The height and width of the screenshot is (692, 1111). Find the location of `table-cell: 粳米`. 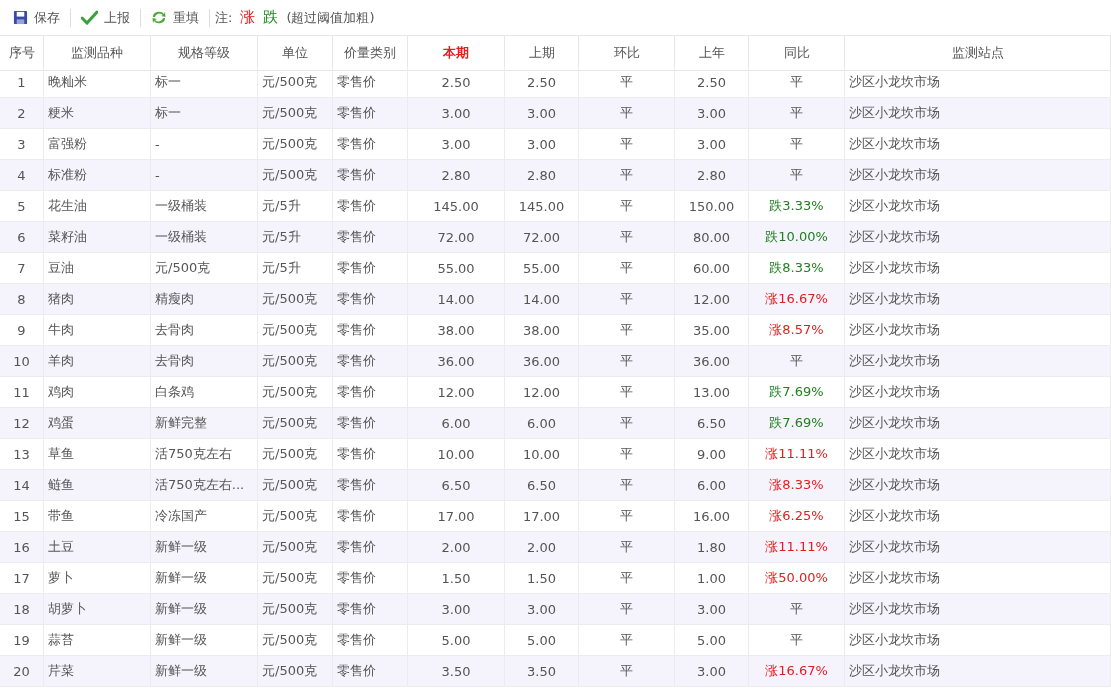

table-cell: 粳米 is located at coordinates (97, 113).